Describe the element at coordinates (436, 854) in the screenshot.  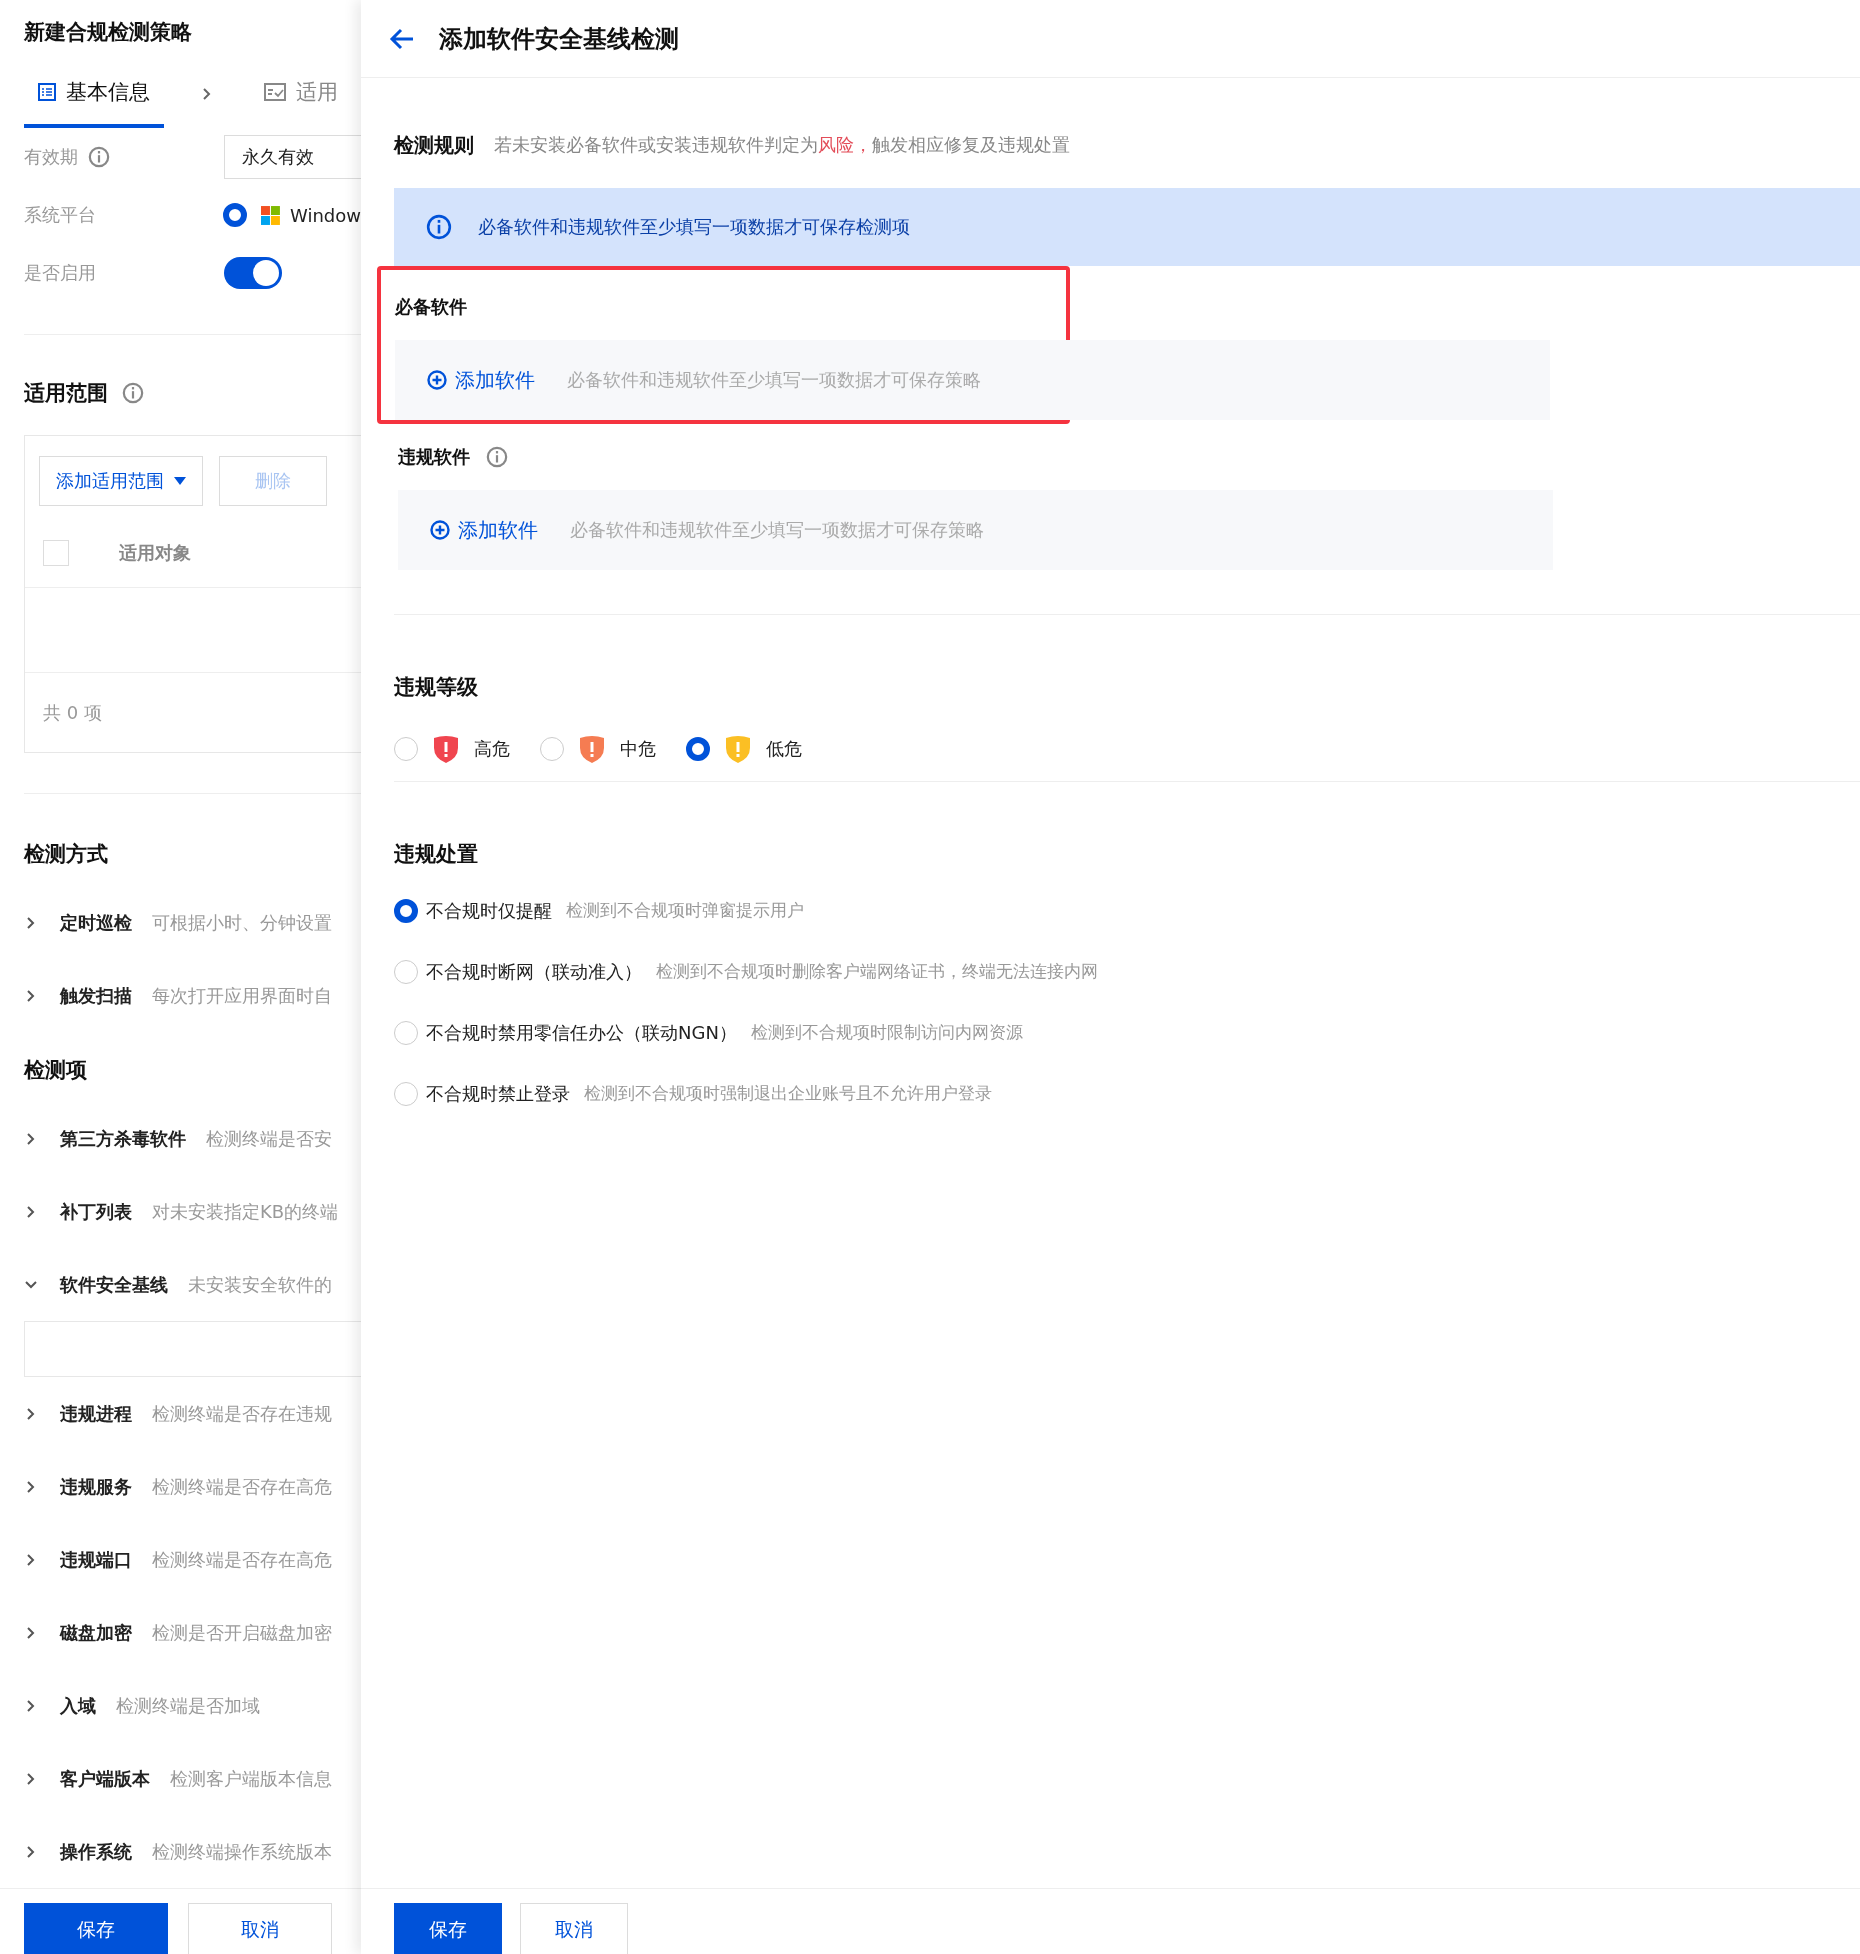
I see `section-title: 违规处置` at that location.